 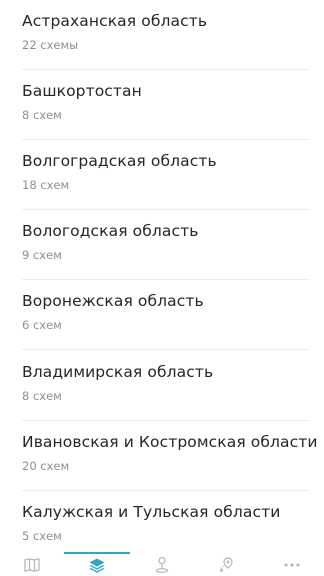 I want to click on region-scheme-count: 9 схем, so click(x=42, y=255).